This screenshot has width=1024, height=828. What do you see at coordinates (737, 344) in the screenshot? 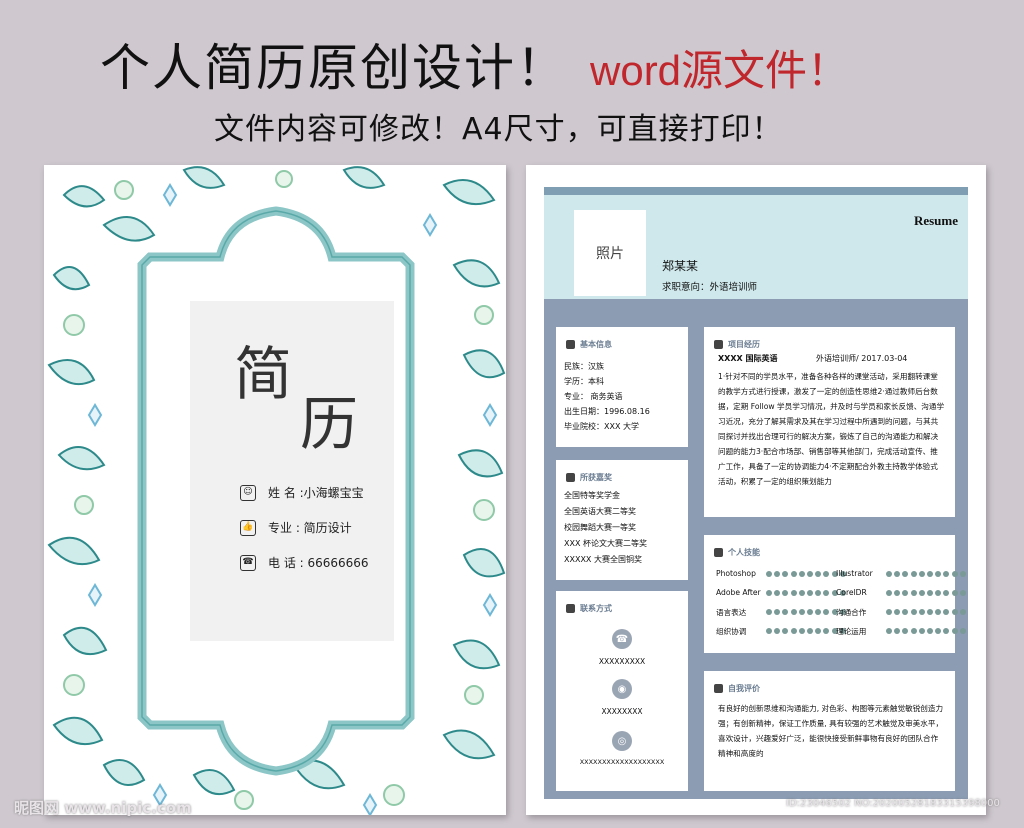
I see `projects-heading: 项目经历` at bounding box center [737, 344].